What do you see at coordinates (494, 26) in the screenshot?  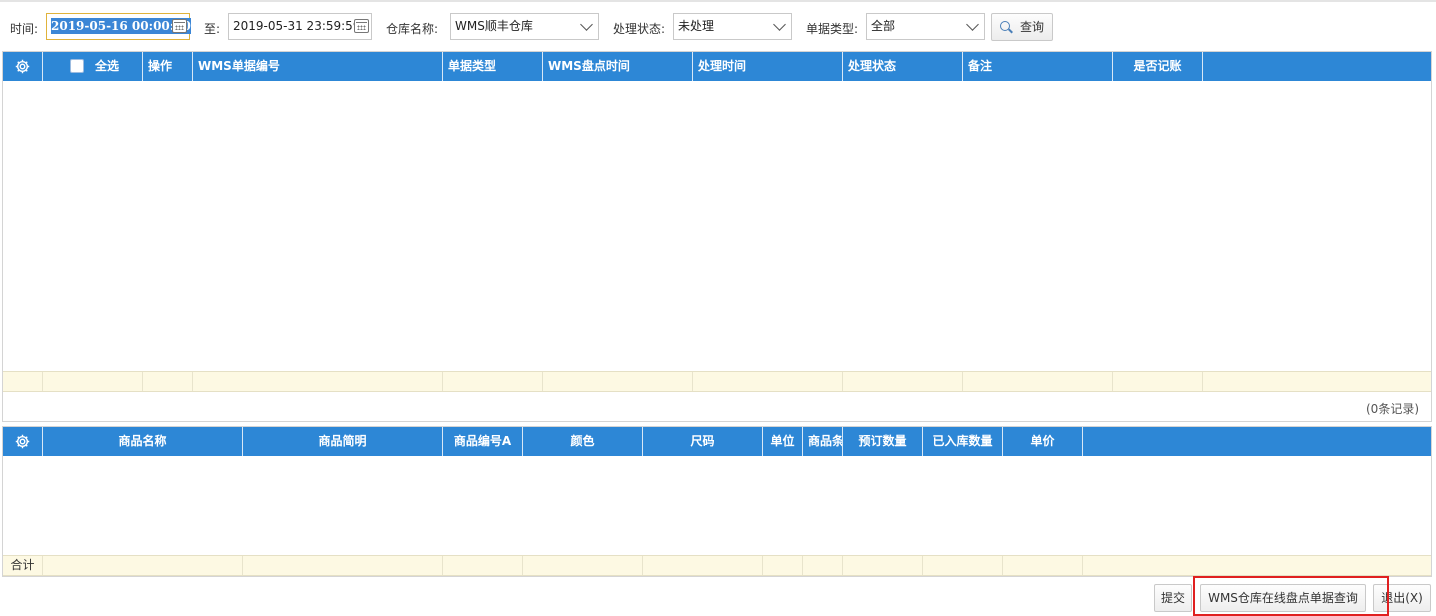 I see `warehouse-value: WMS顺丰仓库` at bounding box center [494, 26].